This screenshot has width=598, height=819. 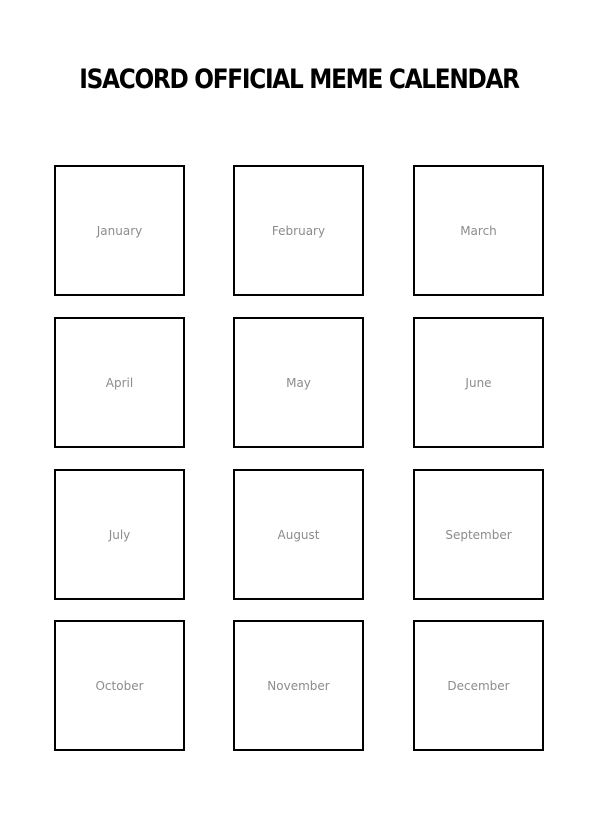 I want to click on month-label: August, so click(x=298, y=534).